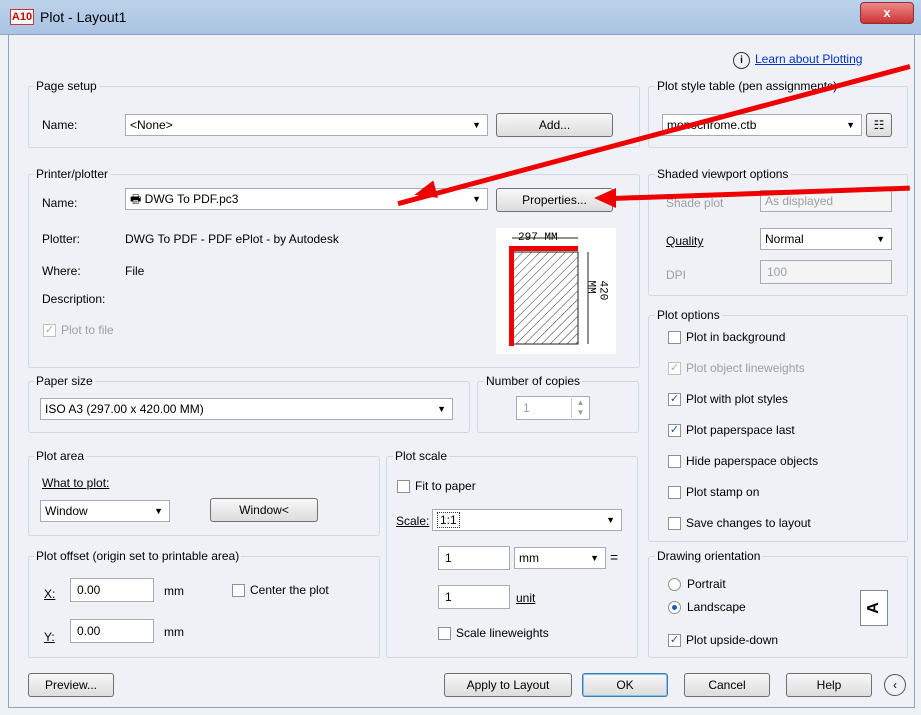 Image resolution: width=921 pixels, height=715 pixels. Describe the element at coordinates (264, 510) in the screenshot. I see `window-button: Window<` at that location.